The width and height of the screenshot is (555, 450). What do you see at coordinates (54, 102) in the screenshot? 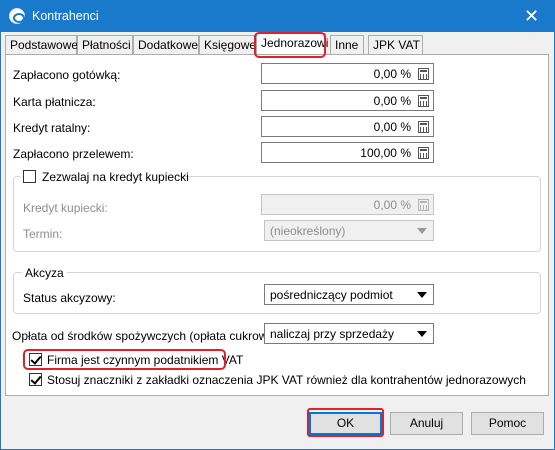
I see `card-label: Karta płatnicza:` at bounding box center [54, 102].